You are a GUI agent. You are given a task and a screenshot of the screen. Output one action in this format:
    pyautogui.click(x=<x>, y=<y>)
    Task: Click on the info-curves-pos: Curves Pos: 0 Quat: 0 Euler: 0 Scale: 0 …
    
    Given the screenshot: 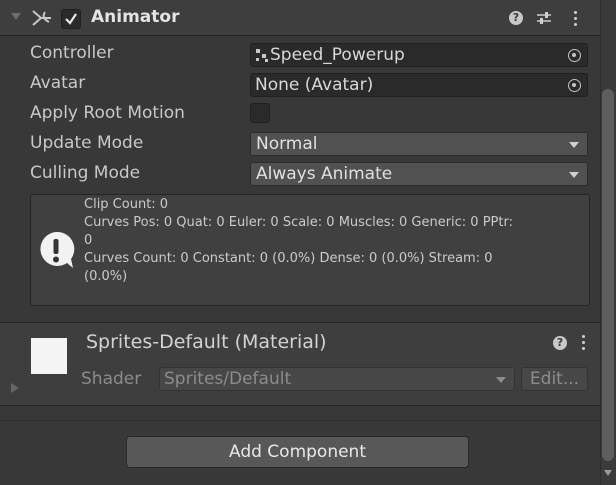 What is the action you would take?
    pyautogui.click(x=298, y=222)
    